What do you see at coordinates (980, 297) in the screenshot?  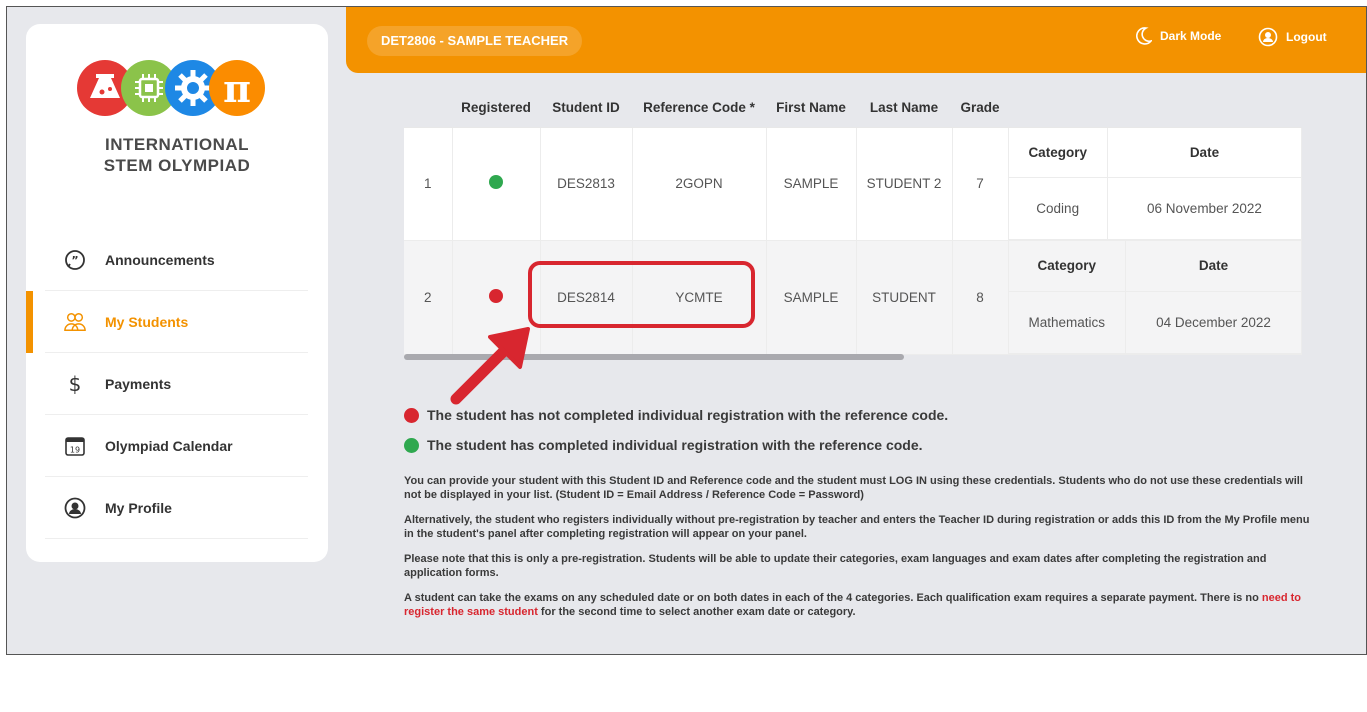 I see `cell-grade: 8` at bounding box center [980, 297].